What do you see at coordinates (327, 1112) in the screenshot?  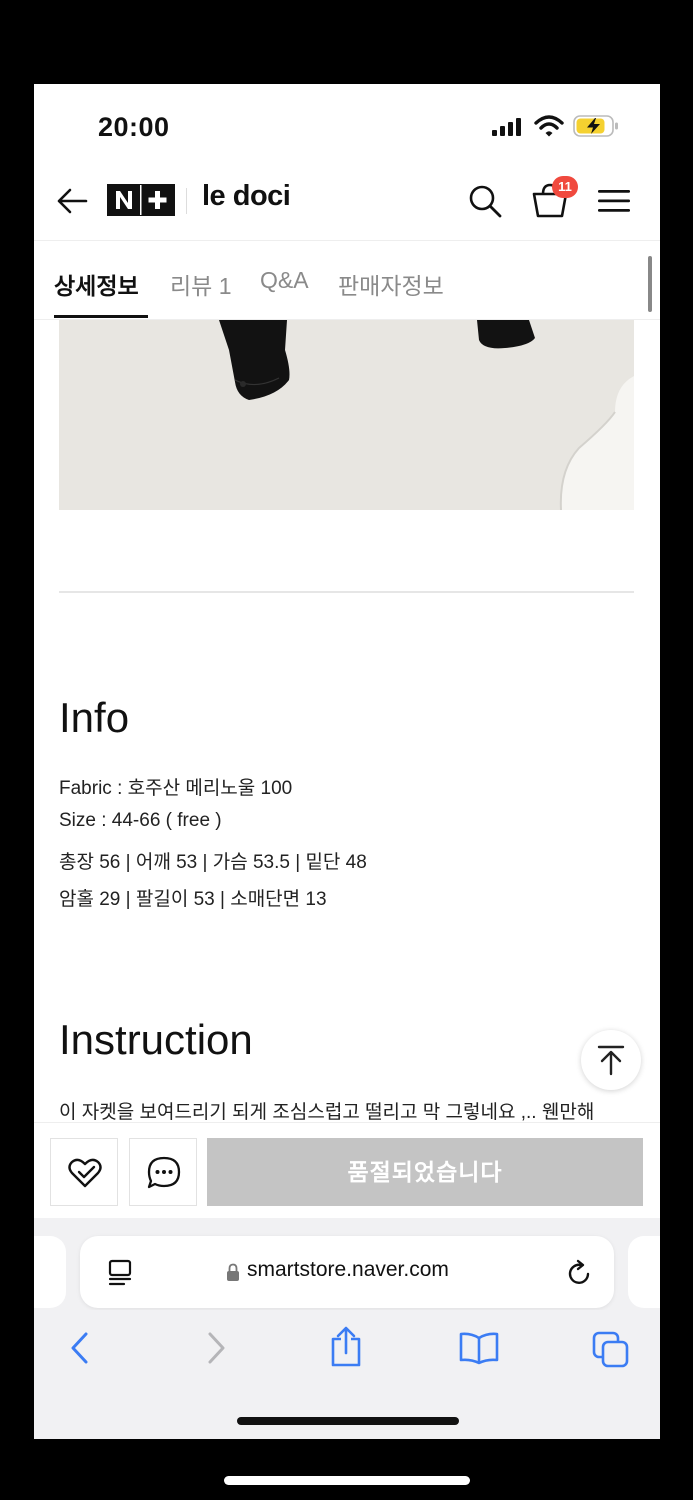 I see `instruction-text: 이 자켓을 보여드리기 되게 조심스럽고 떨리고 막 그렇네요 ,.. 웬만해` at bounding box center [327, 1112].